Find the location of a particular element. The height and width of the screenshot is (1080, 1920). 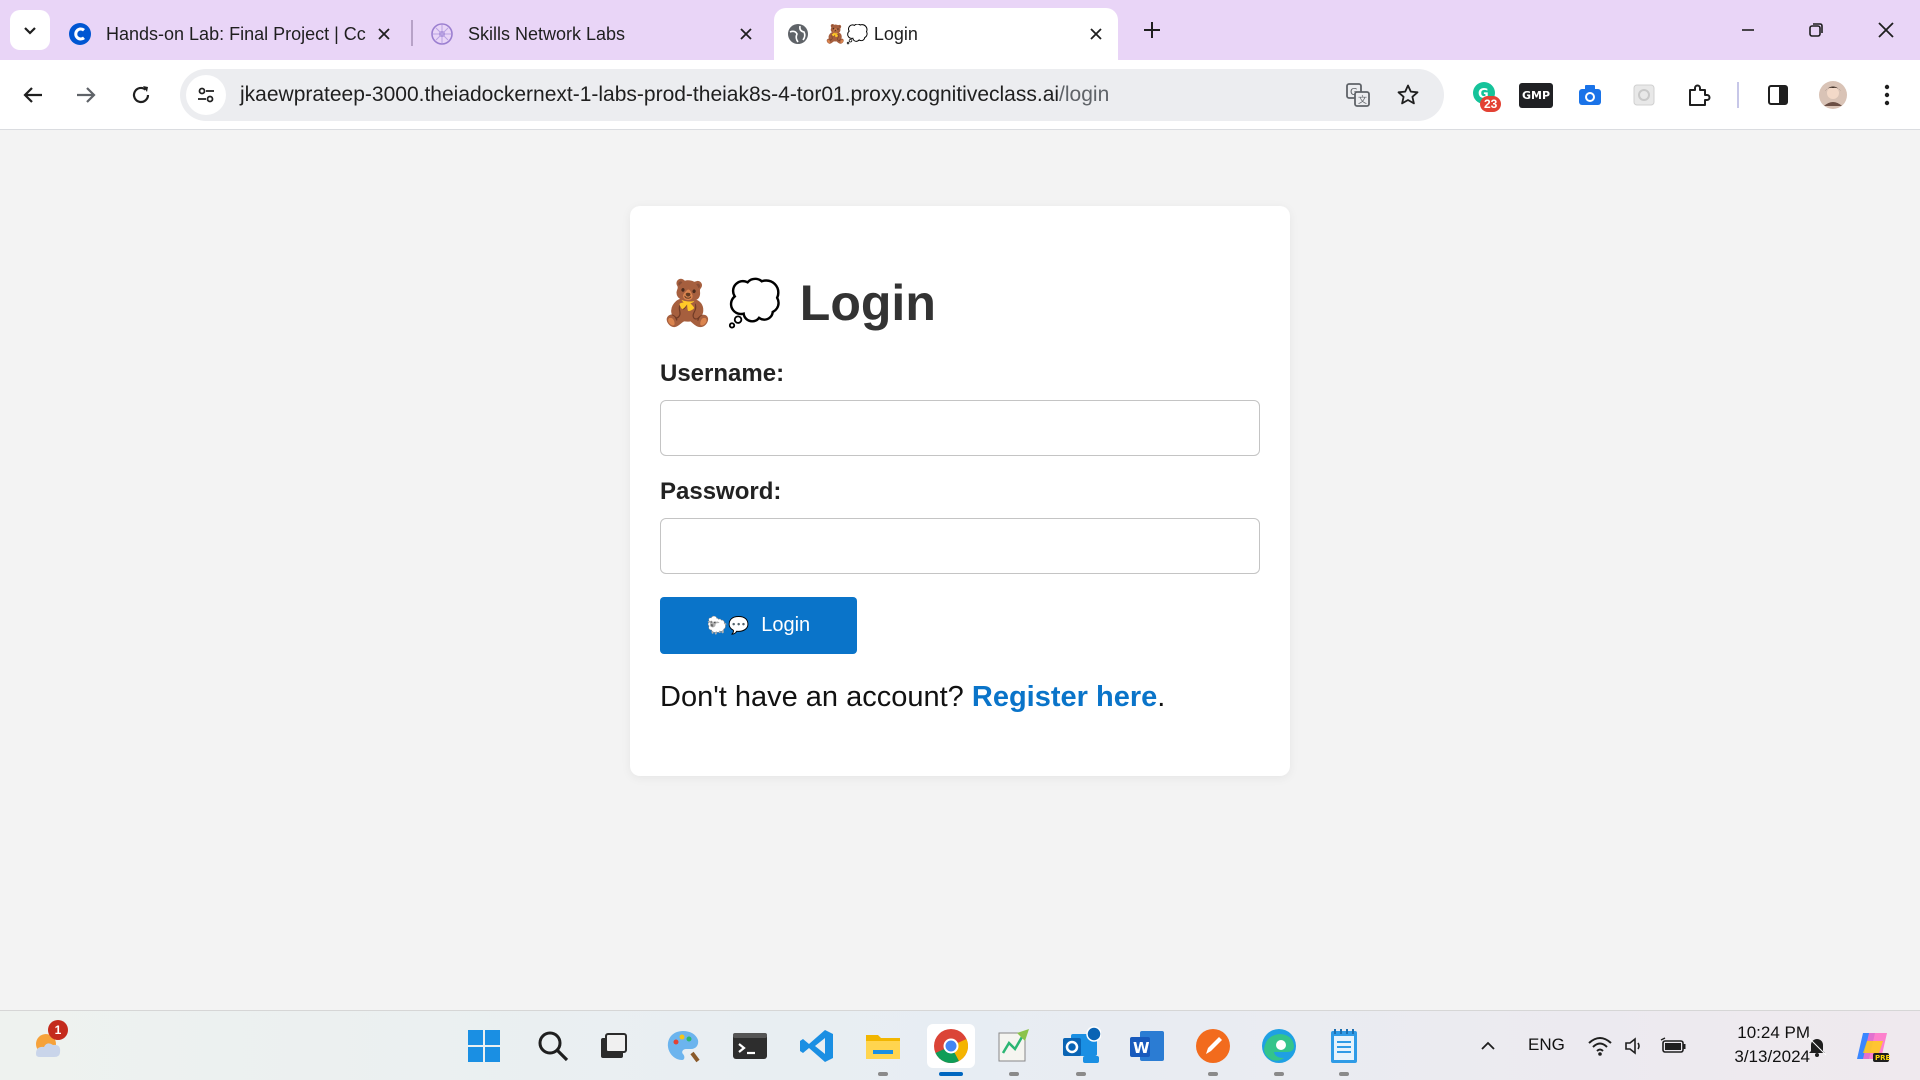

extensions-menu-button is located at coordinates (1699, 95).